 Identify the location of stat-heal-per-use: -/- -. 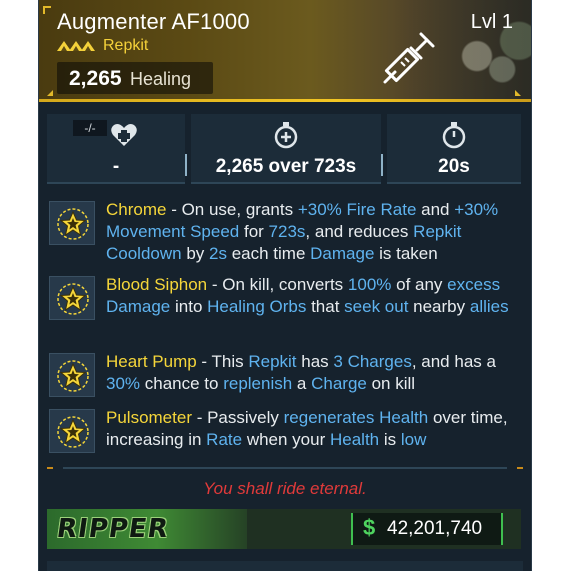
(116, 149).